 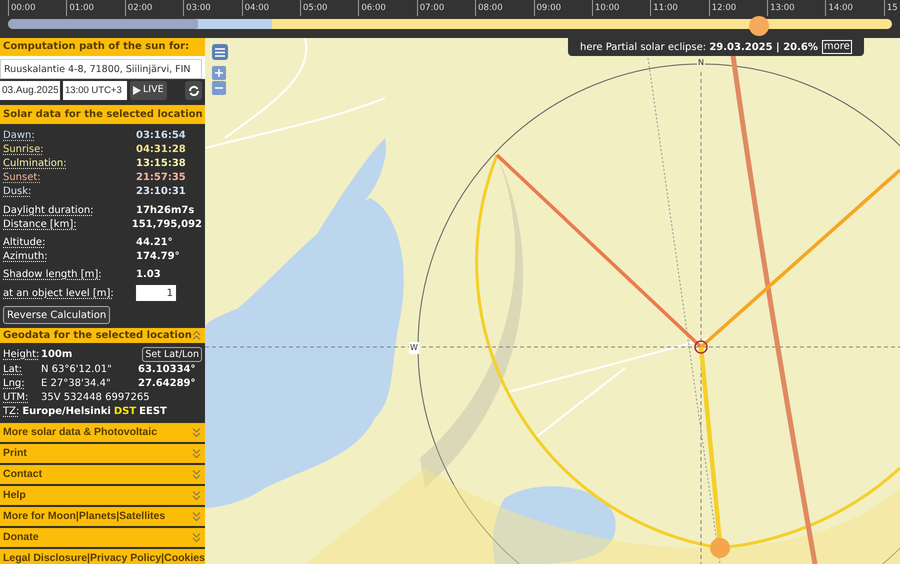 I want to click on data-value: 17h26m7s, so click(x=165, y=211).